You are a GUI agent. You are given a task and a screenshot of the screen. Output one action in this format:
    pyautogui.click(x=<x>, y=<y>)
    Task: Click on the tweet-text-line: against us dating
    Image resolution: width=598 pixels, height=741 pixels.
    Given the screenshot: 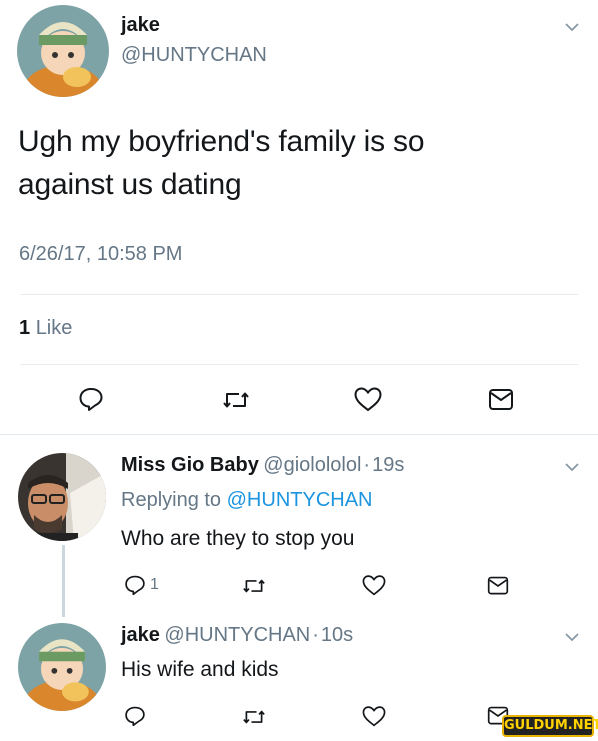 What is the action you would take?
    pyautogui.click(x=130, y=184)
    